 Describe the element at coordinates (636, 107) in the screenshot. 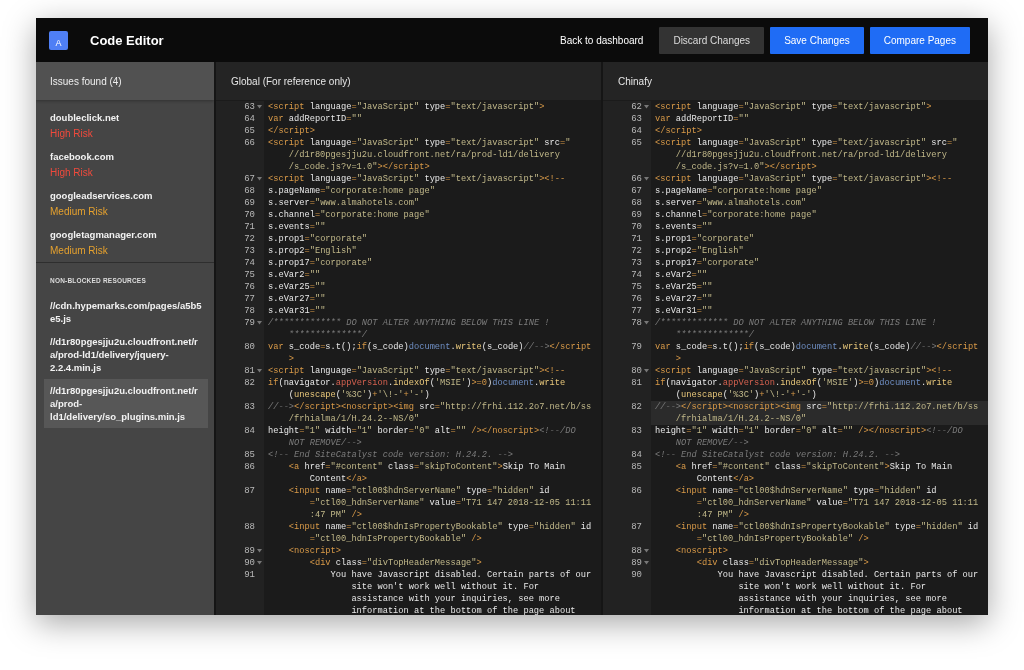

I see `line-number: 62` at that location.